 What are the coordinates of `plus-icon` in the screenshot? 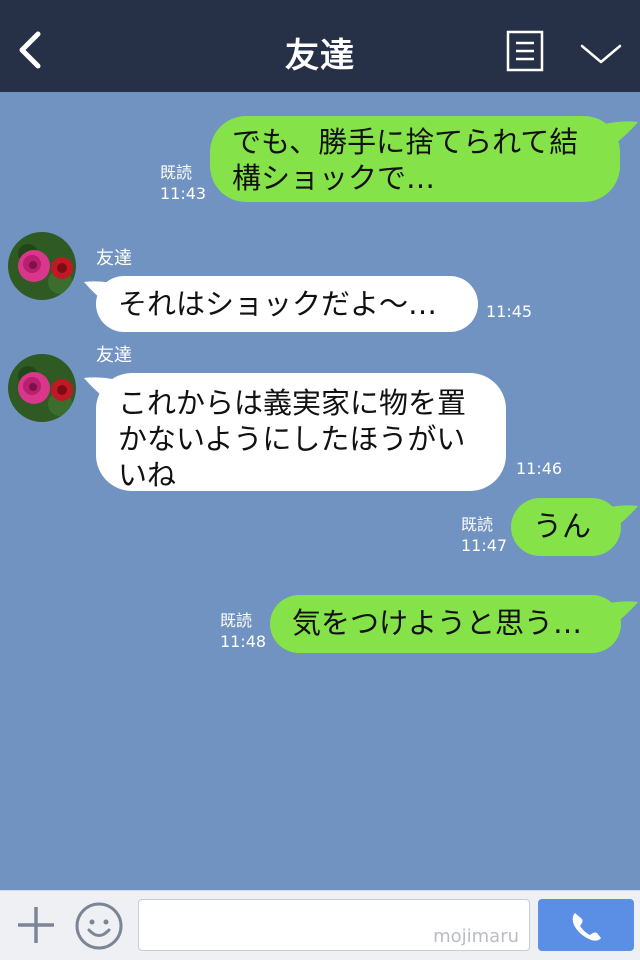 It's located at (36, 925).